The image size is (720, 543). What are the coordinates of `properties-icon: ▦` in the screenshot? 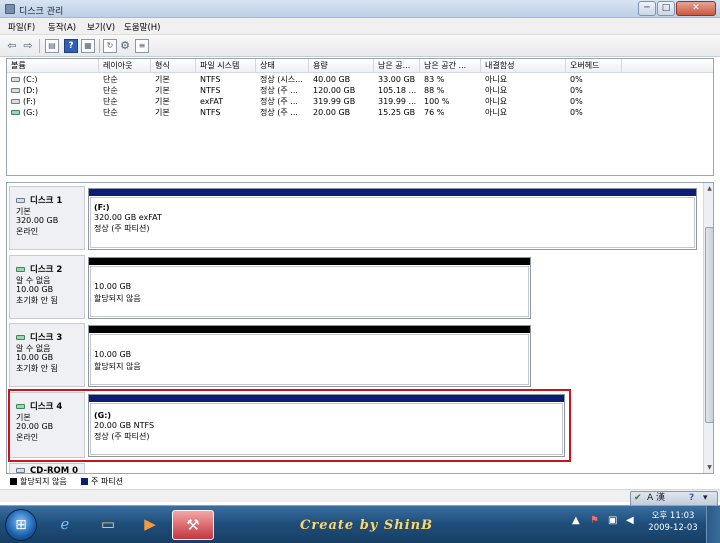 It's located at (88, 46).